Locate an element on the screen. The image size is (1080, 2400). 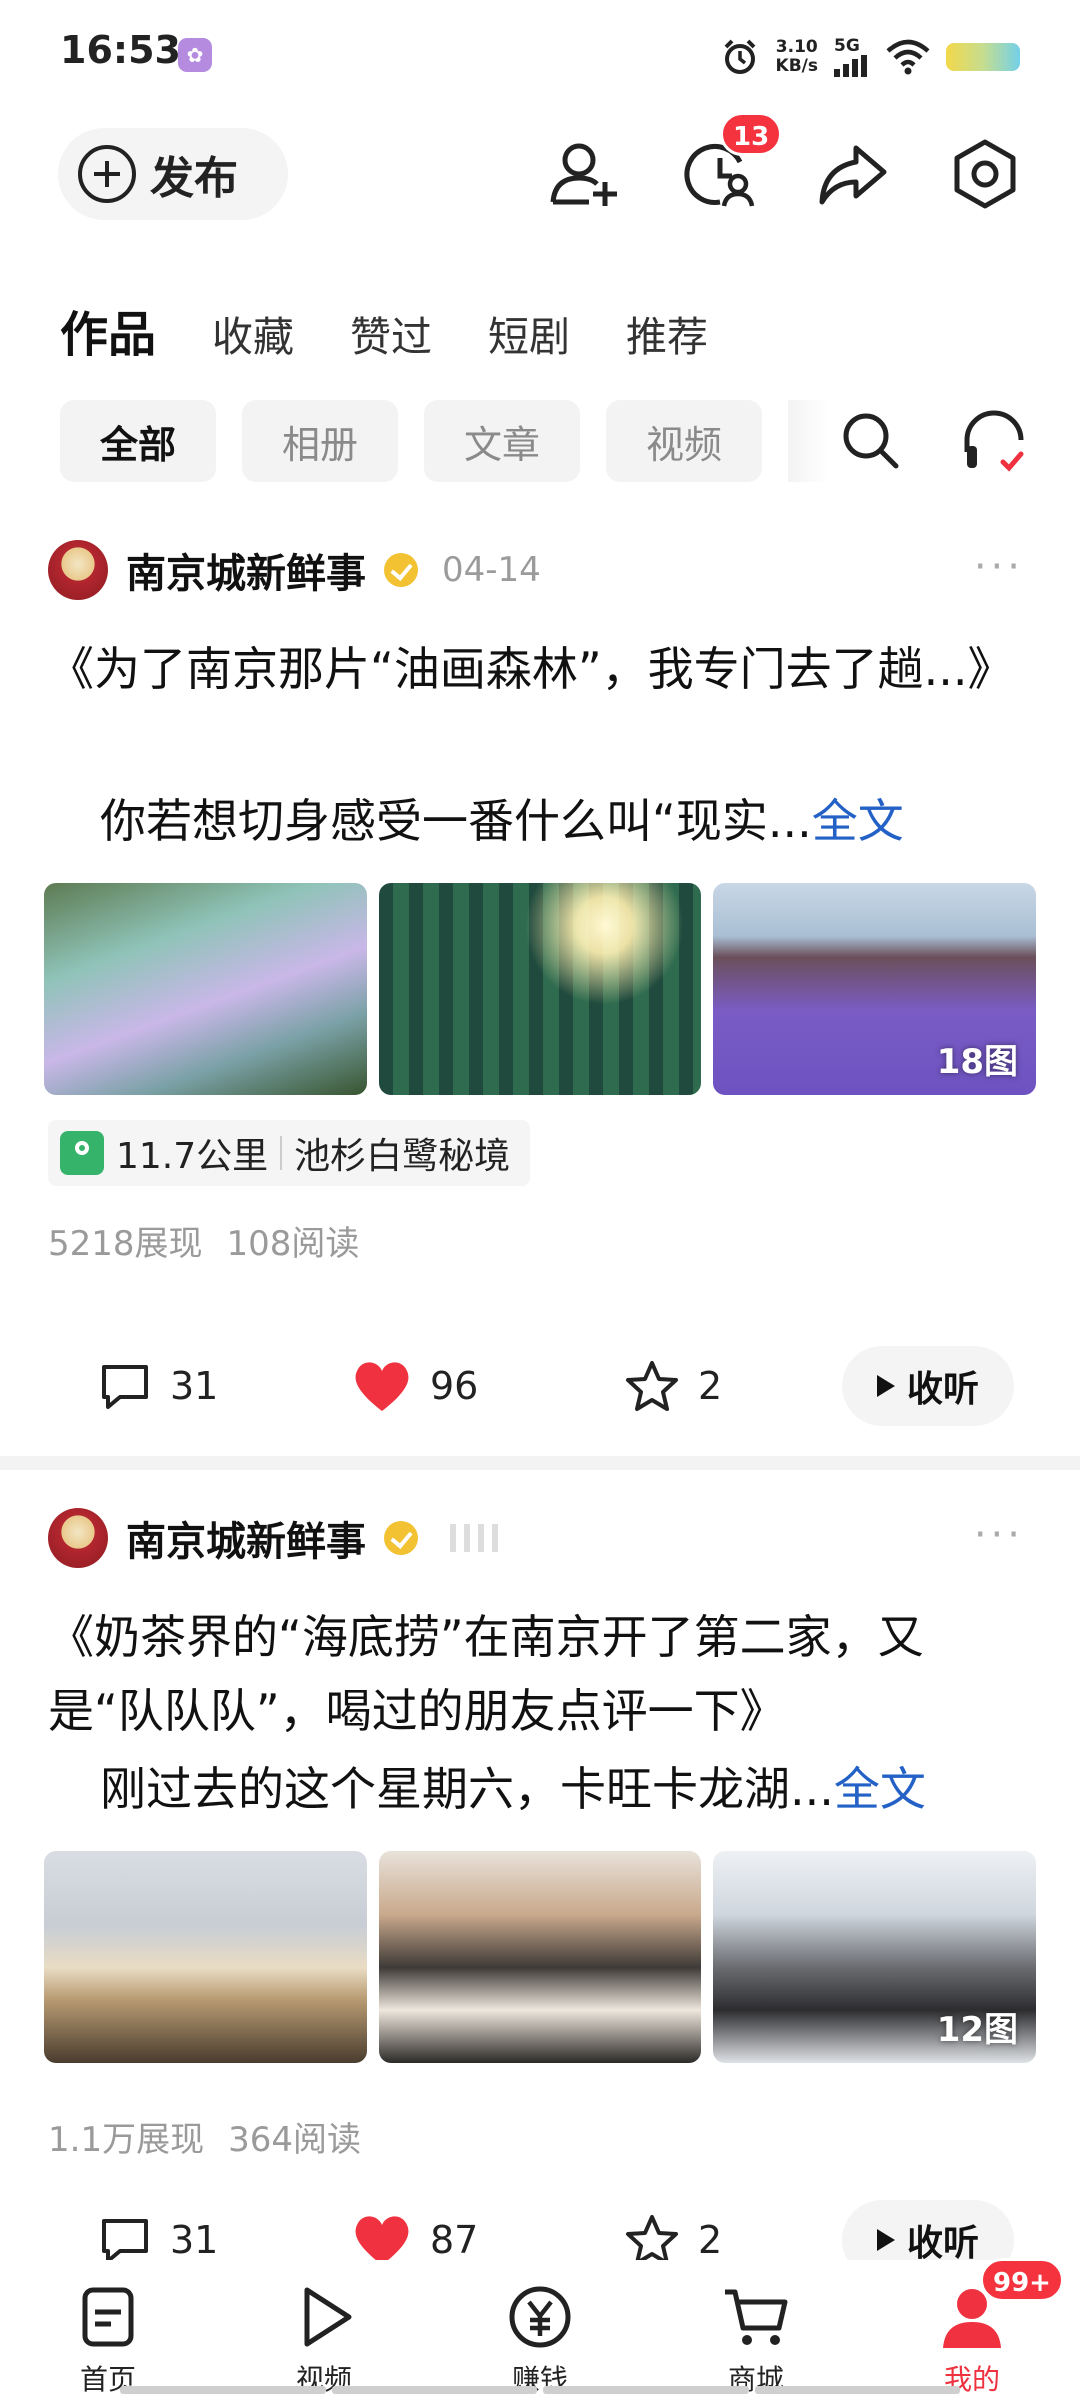
listen-button: 收听 is located at coordinates (928, 1386).